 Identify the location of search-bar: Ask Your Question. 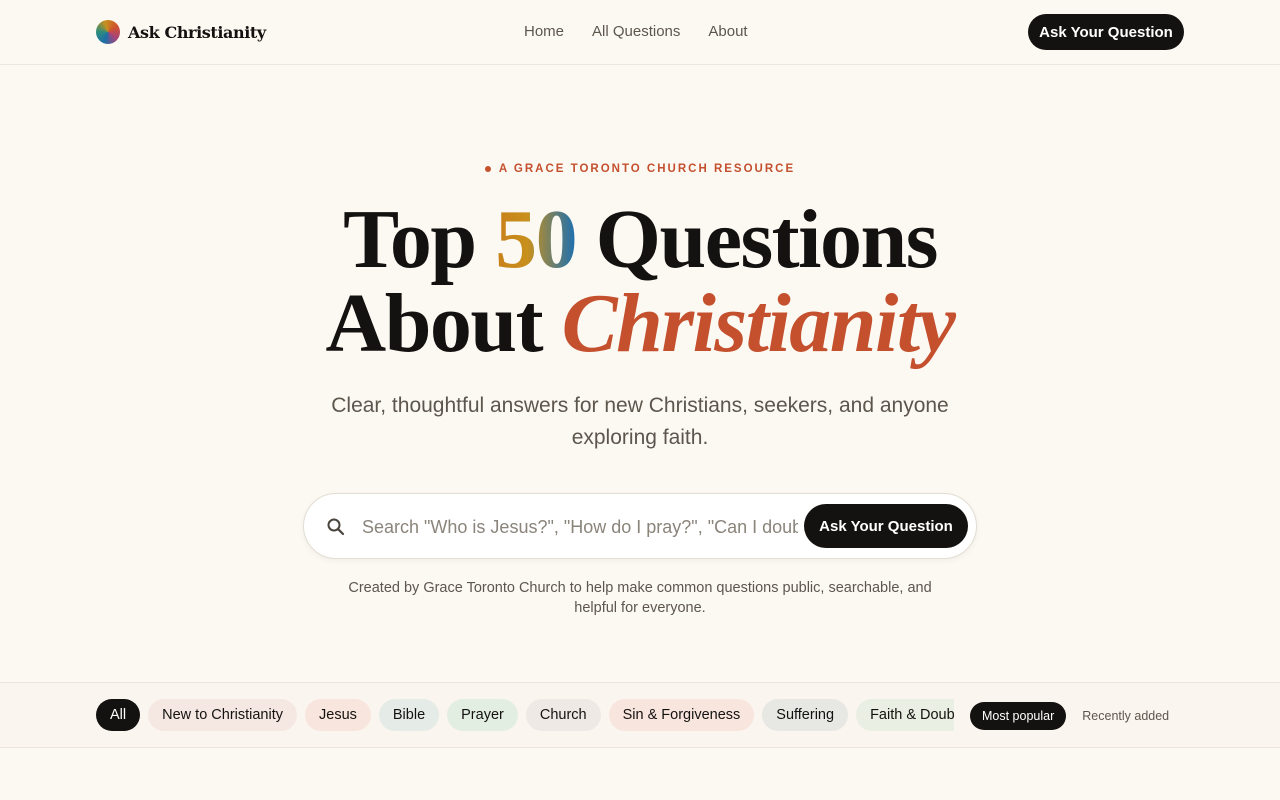
(640, 526).